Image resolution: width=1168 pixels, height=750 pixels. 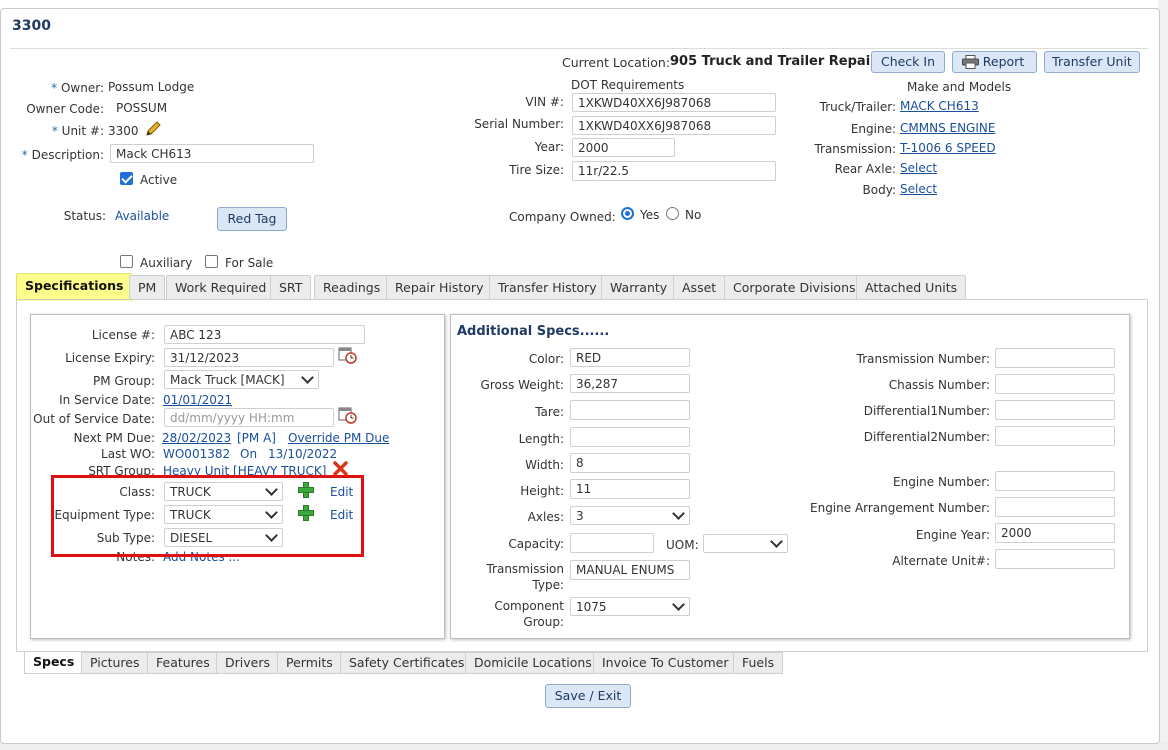 I want to click on vin-input: 1XKWD40XX6J987068, so click(x=674, y=102).